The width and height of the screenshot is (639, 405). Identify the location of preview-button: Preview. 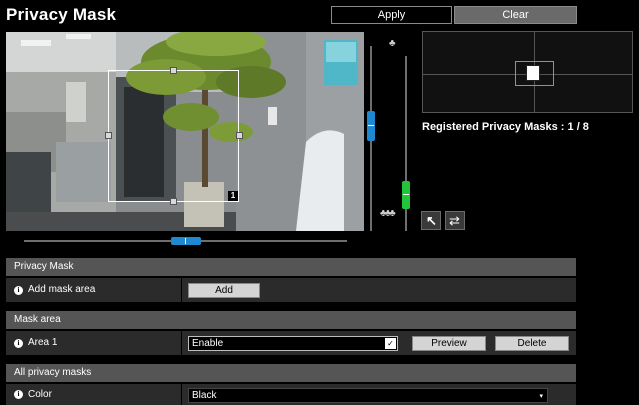
(449, 343).